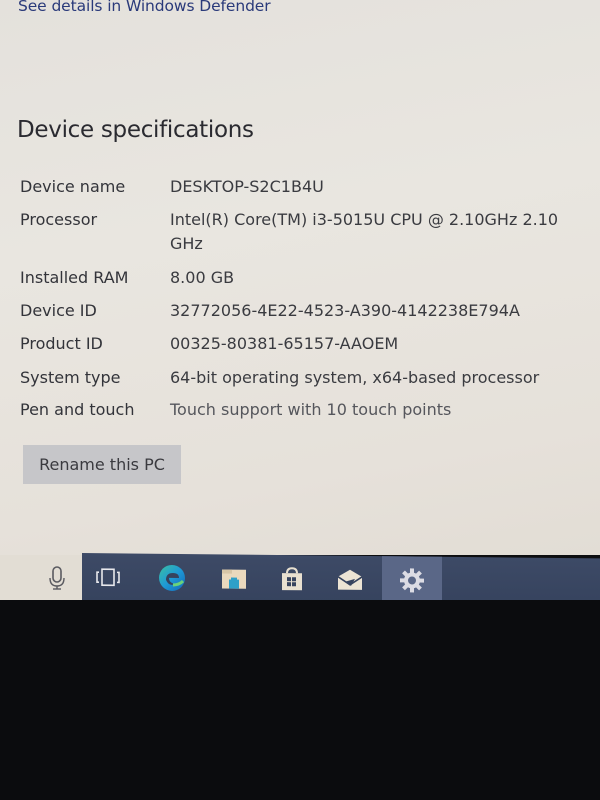 This screenshot has width=600, height=800. What do you see at coordinates (73, 186) in the screenshot?
I see `spec-label: Device name` at bounding box center [73, 186].